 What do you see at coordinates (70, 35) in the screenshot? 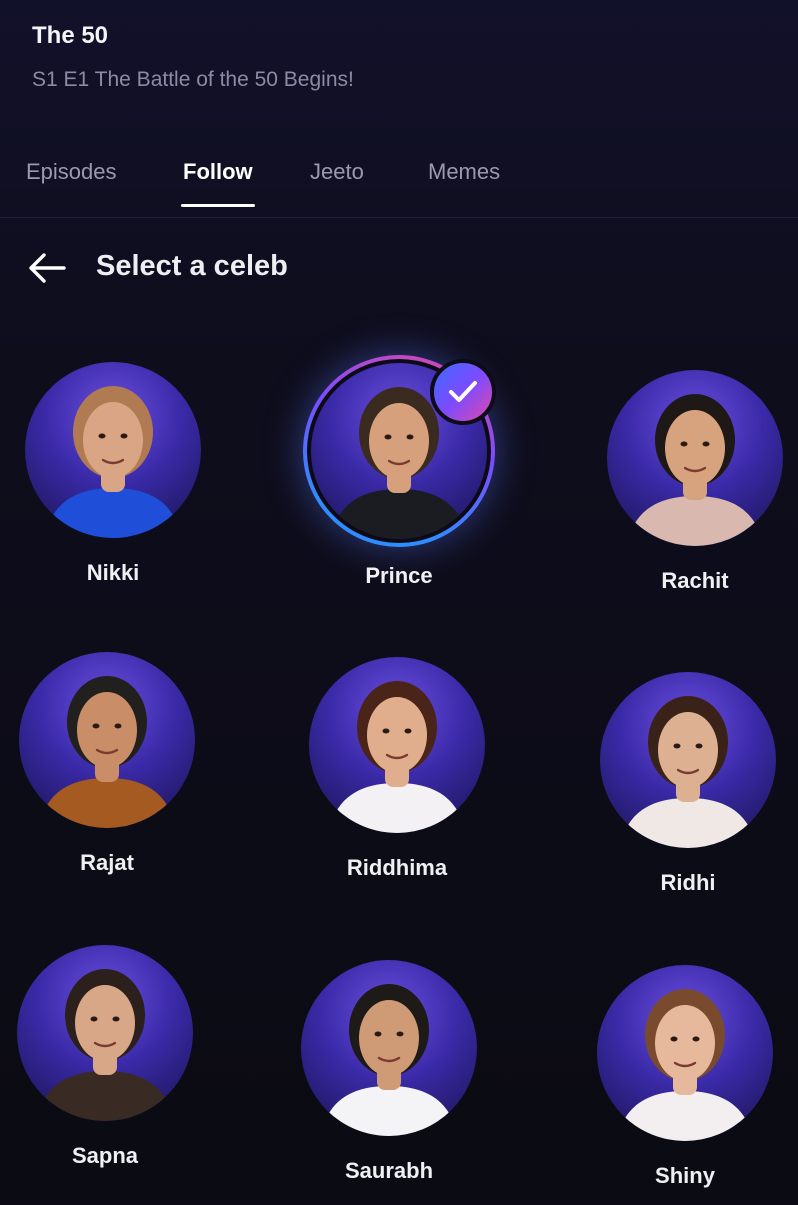
I see `show-title: The 50` at bounding box center [70, 35].